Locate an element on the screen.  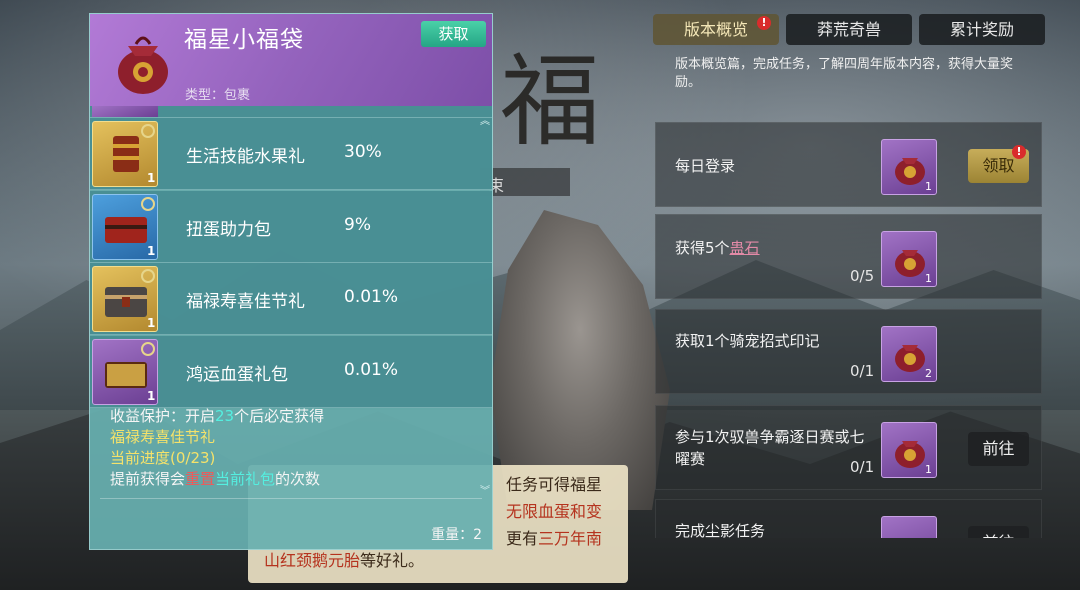
task-item: 参与1次驭兽争霸逐日赛或七曜赛 0/1 1 前往 is located at coordinates (848, 447).